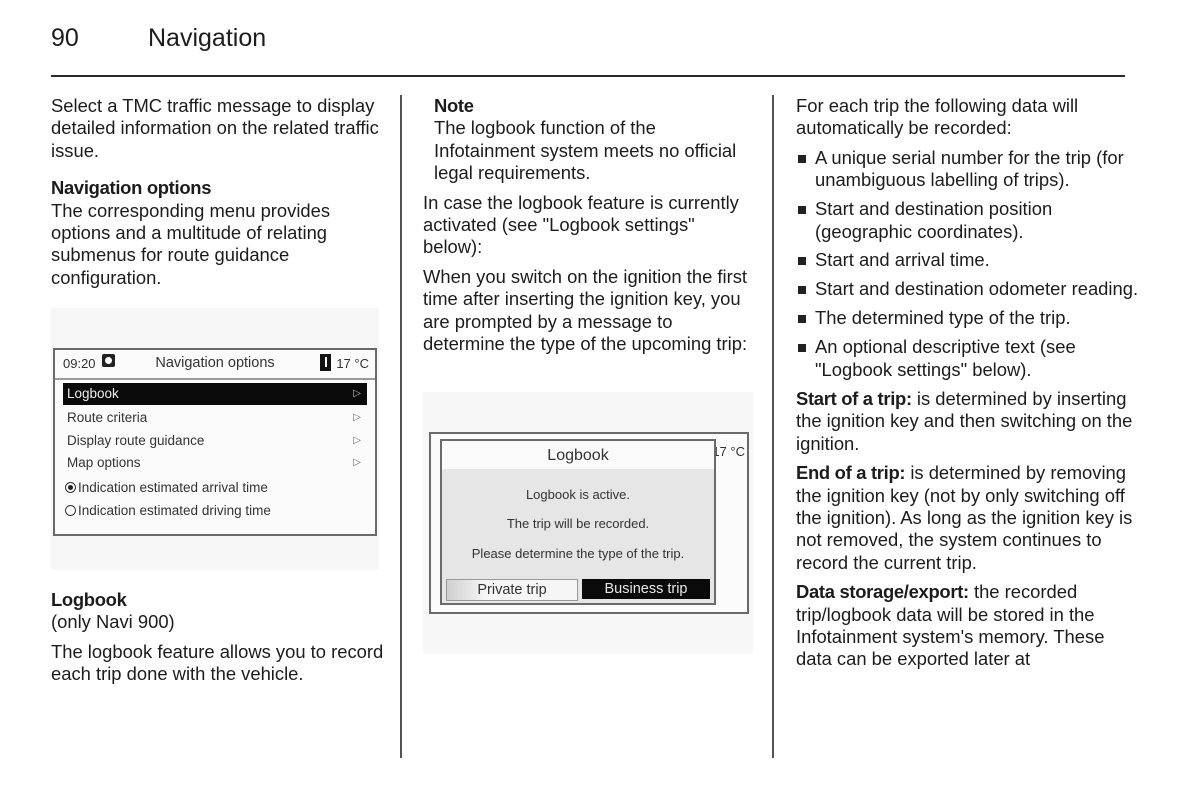  I want to click on radio-driving-time: Indication estimated driving time, so click(215, 511).